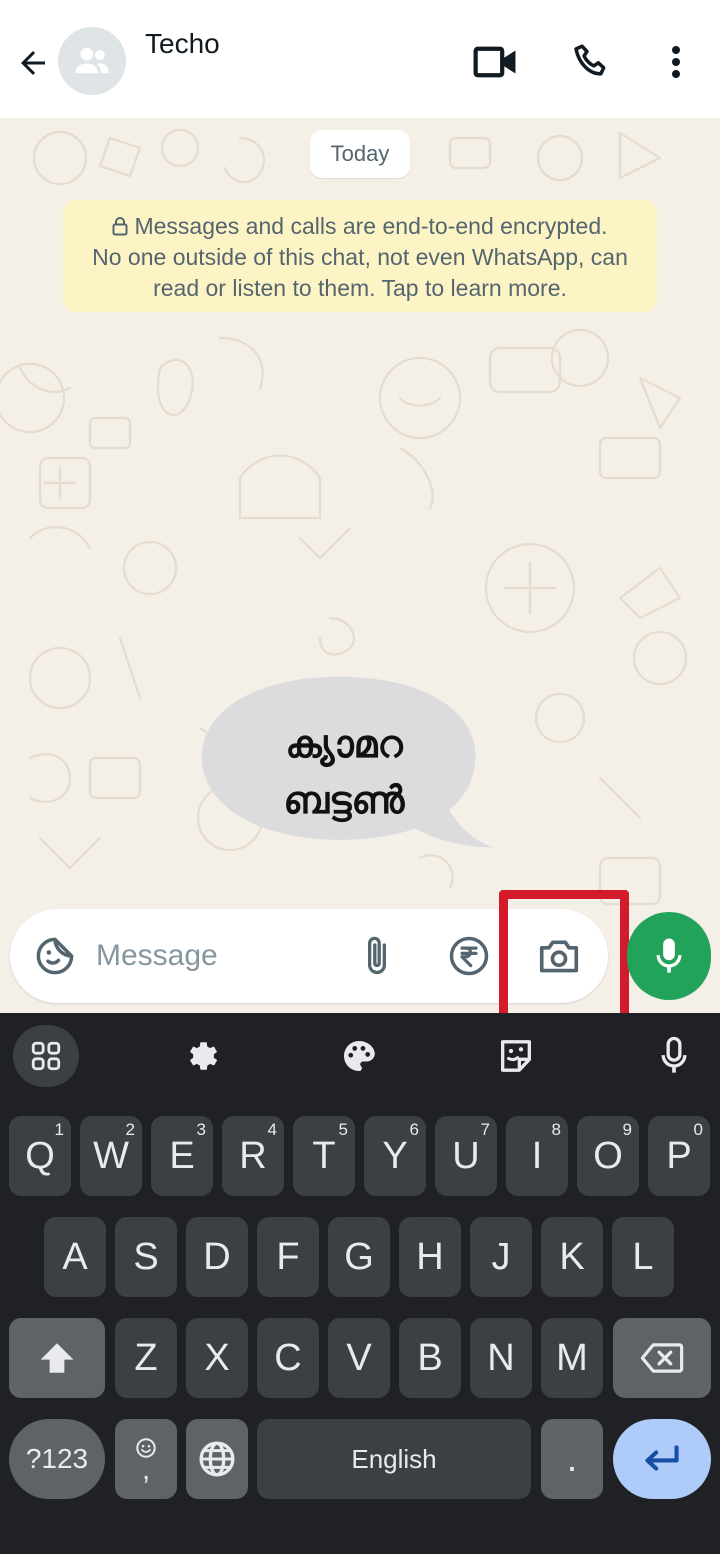 The image size is (720, 1554). I want to click on globe-icon, so click(217, 1459).